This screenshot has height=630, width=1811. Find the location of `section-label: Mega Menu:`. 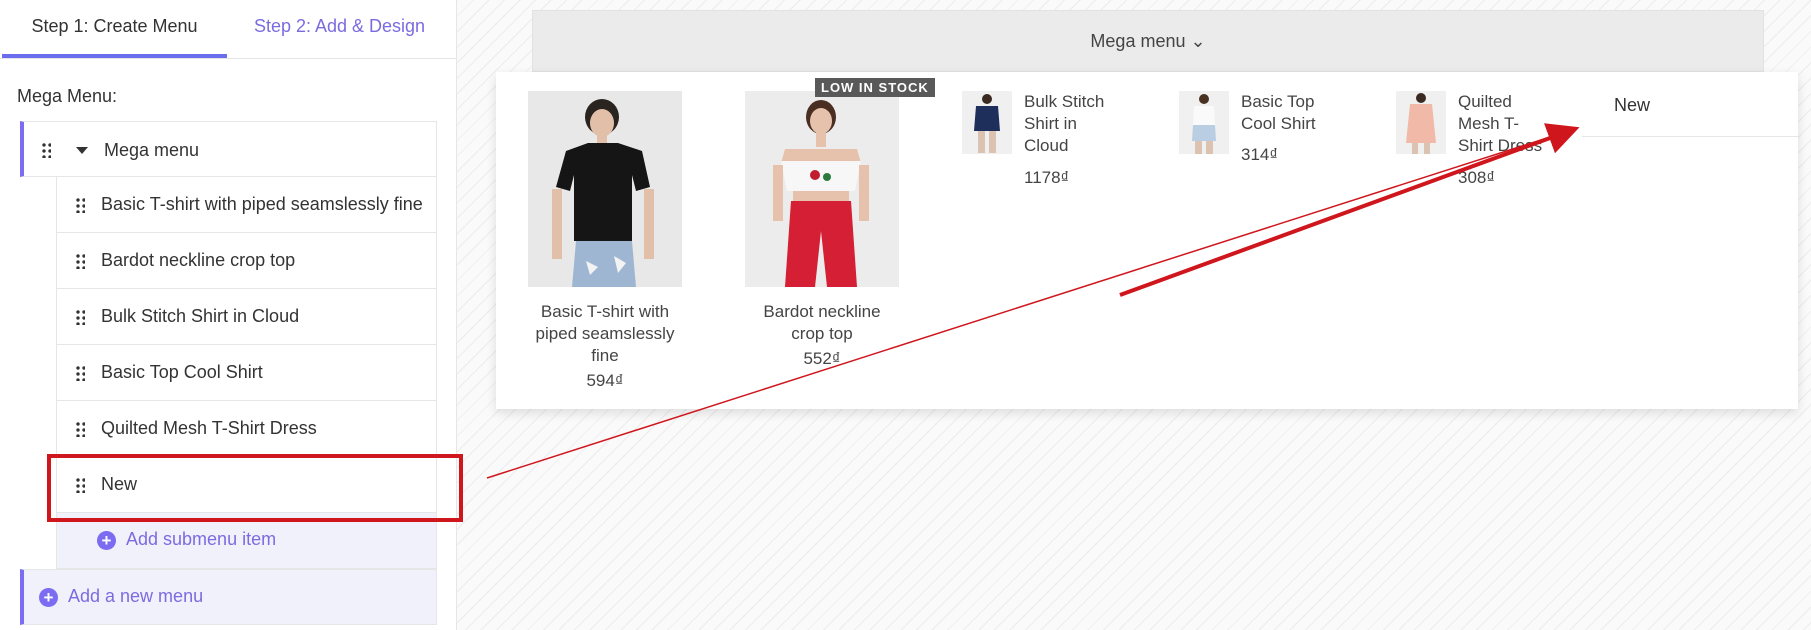

section-label: Mega Menu: is located at coordinates (67, 96).